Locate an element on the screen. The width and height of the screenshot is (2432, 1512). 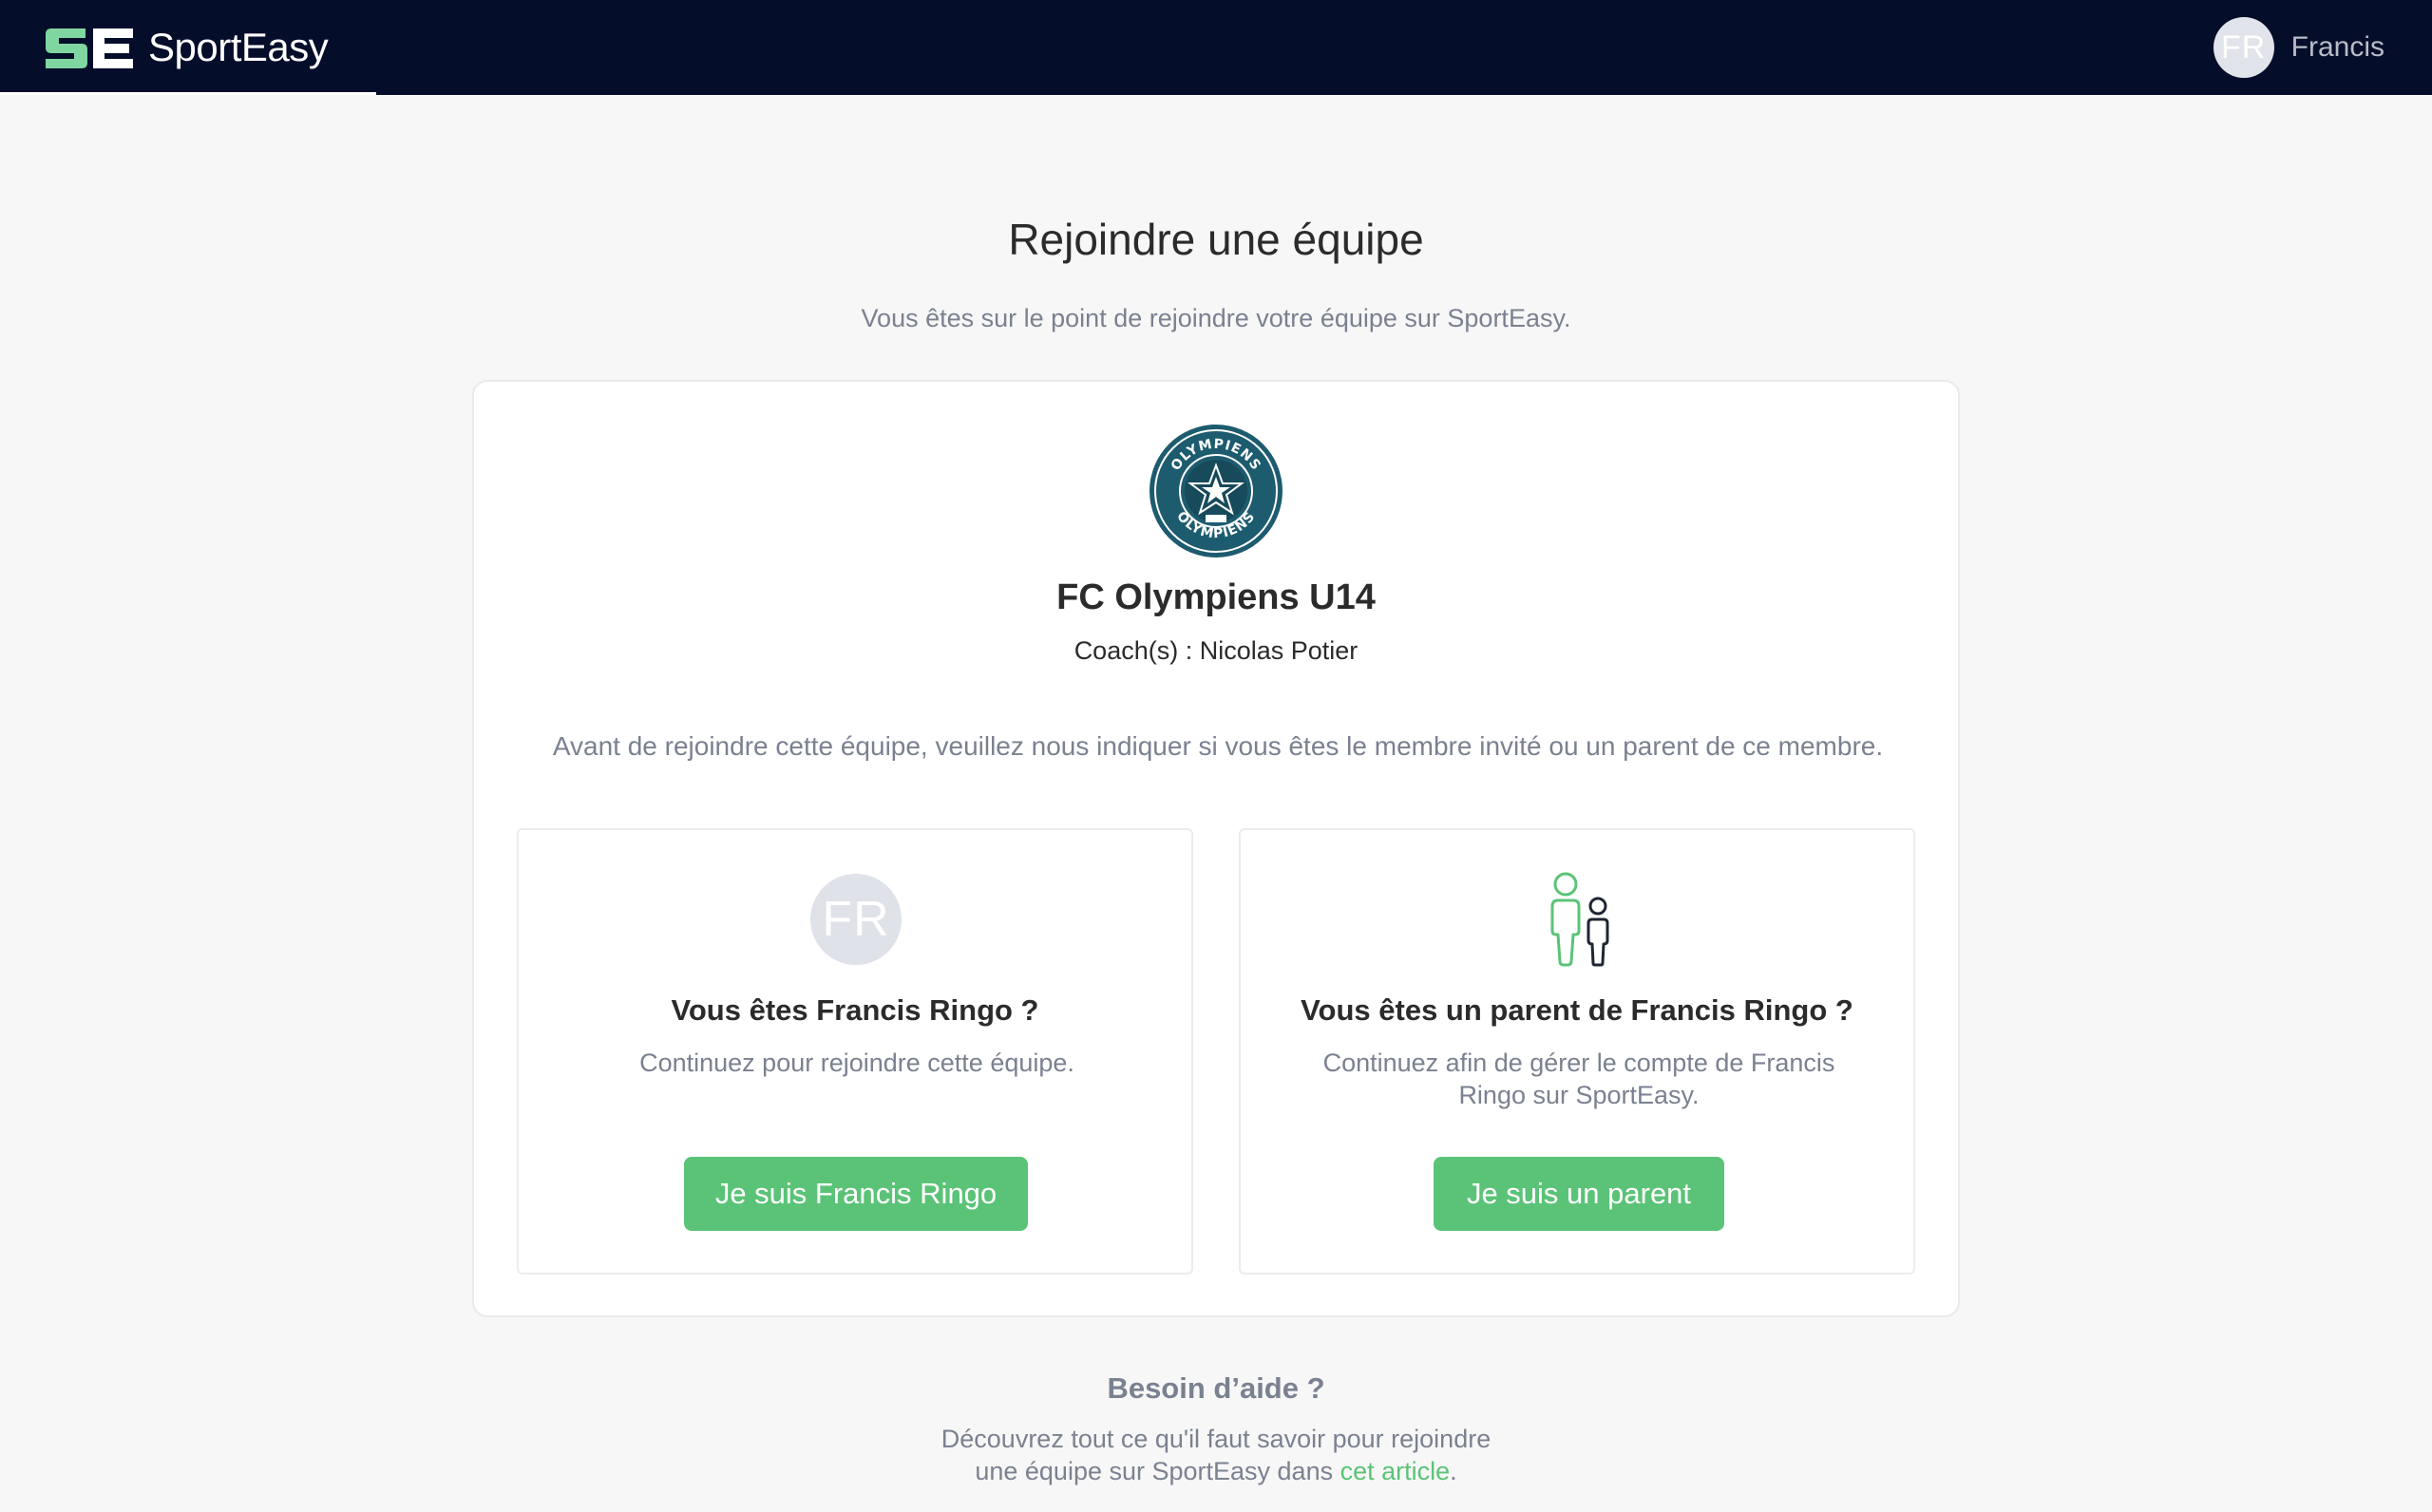
team-logo: OLYMPIENS OLYMPIENS is located at coordinates (1216, 492).